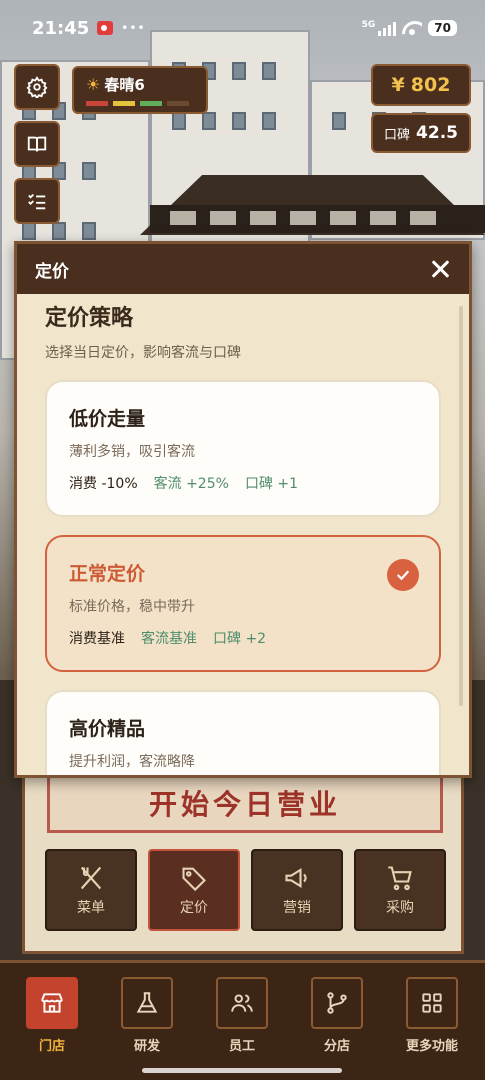 The image size is (485, 1080). What do you see at coordinates (143, 353) in the screenshot?
I see `section-subtitle: 选择当日定价，影响客流与口碑` at bounding box center [143, 353].